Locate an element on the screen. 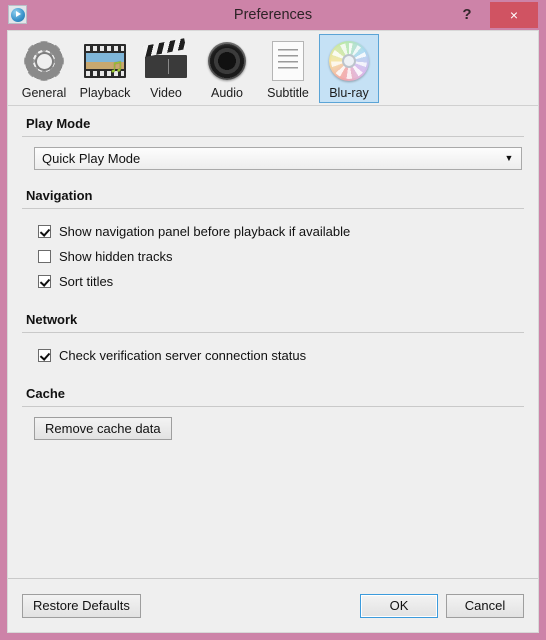 The width and height of the screenshot is (546, 640). clapper-icon is located at coordinates (166, 61).